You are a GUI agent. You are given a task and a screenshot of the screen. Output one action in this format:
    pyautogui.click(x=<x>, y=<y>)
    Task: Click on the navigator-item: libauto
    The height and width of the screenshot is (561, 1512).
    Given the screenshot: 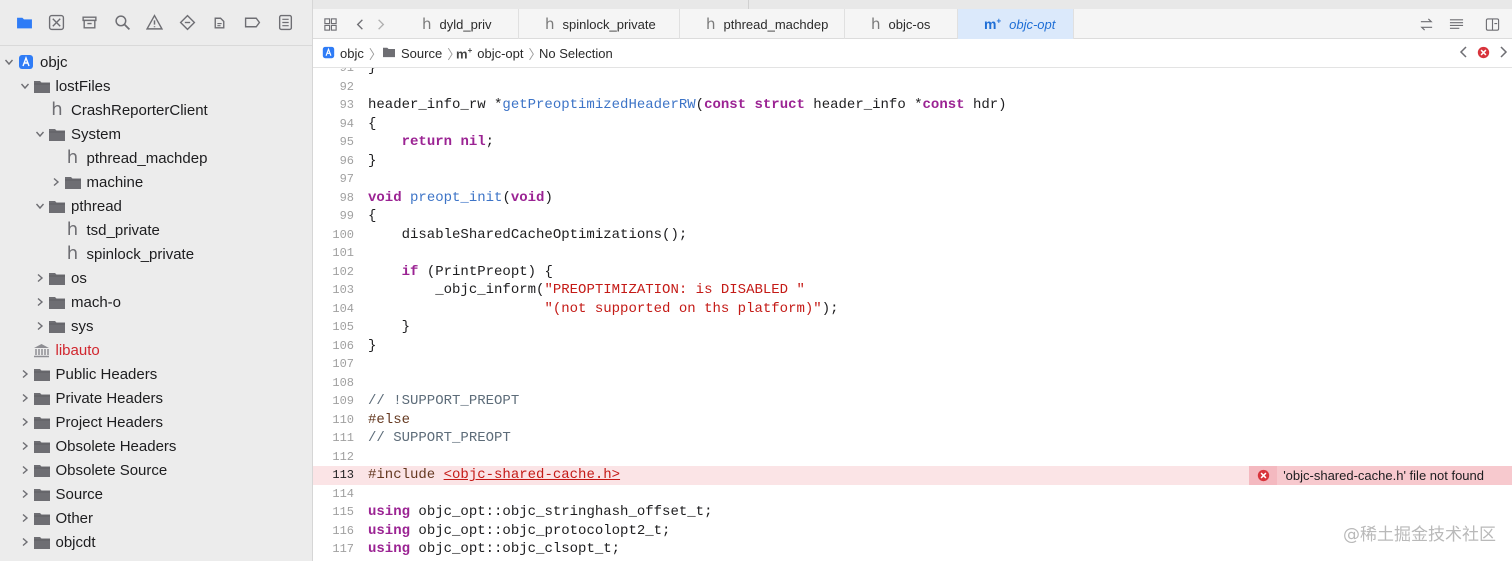 What is the action you would take?
    pyautogui.click(x=156, y=350)
    